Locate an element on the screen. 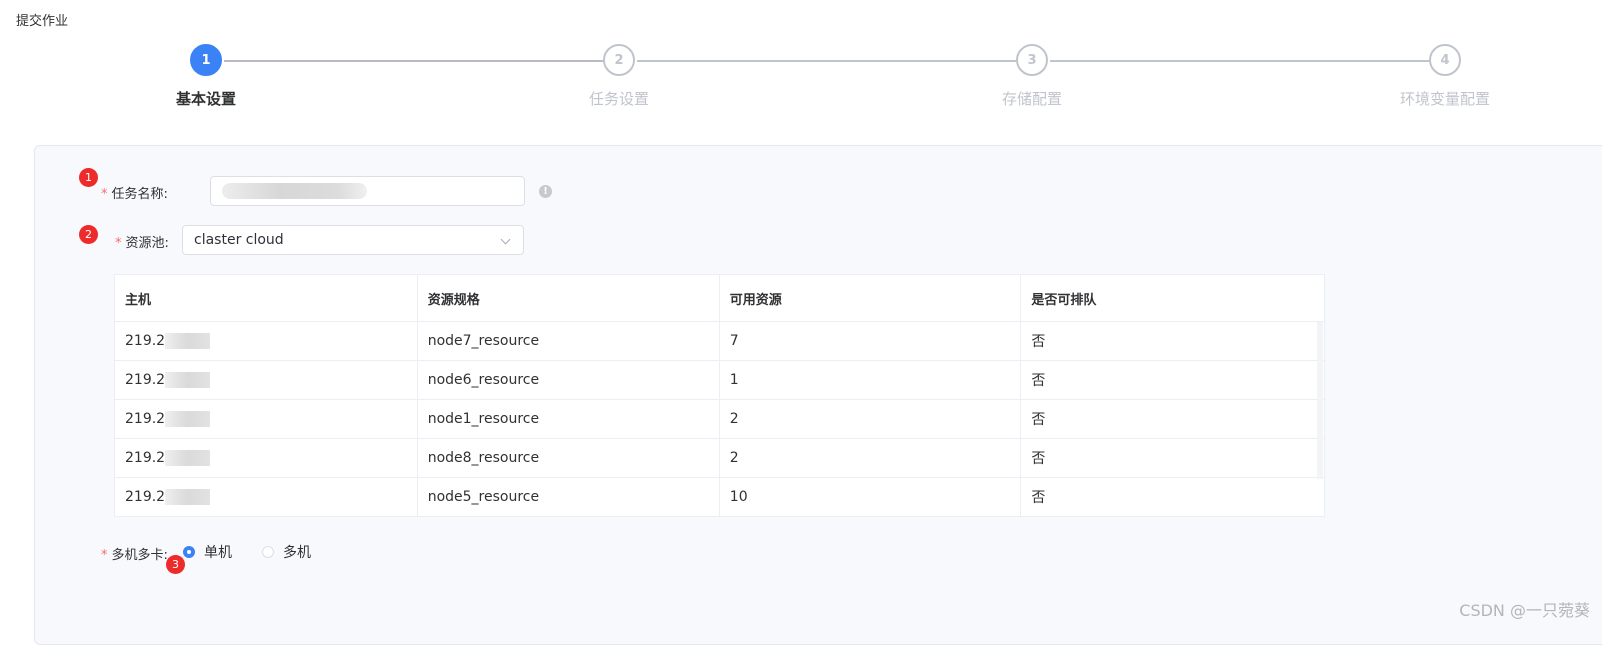  resource-pool-label: * 资源池: is located at coordinates (142, 241).